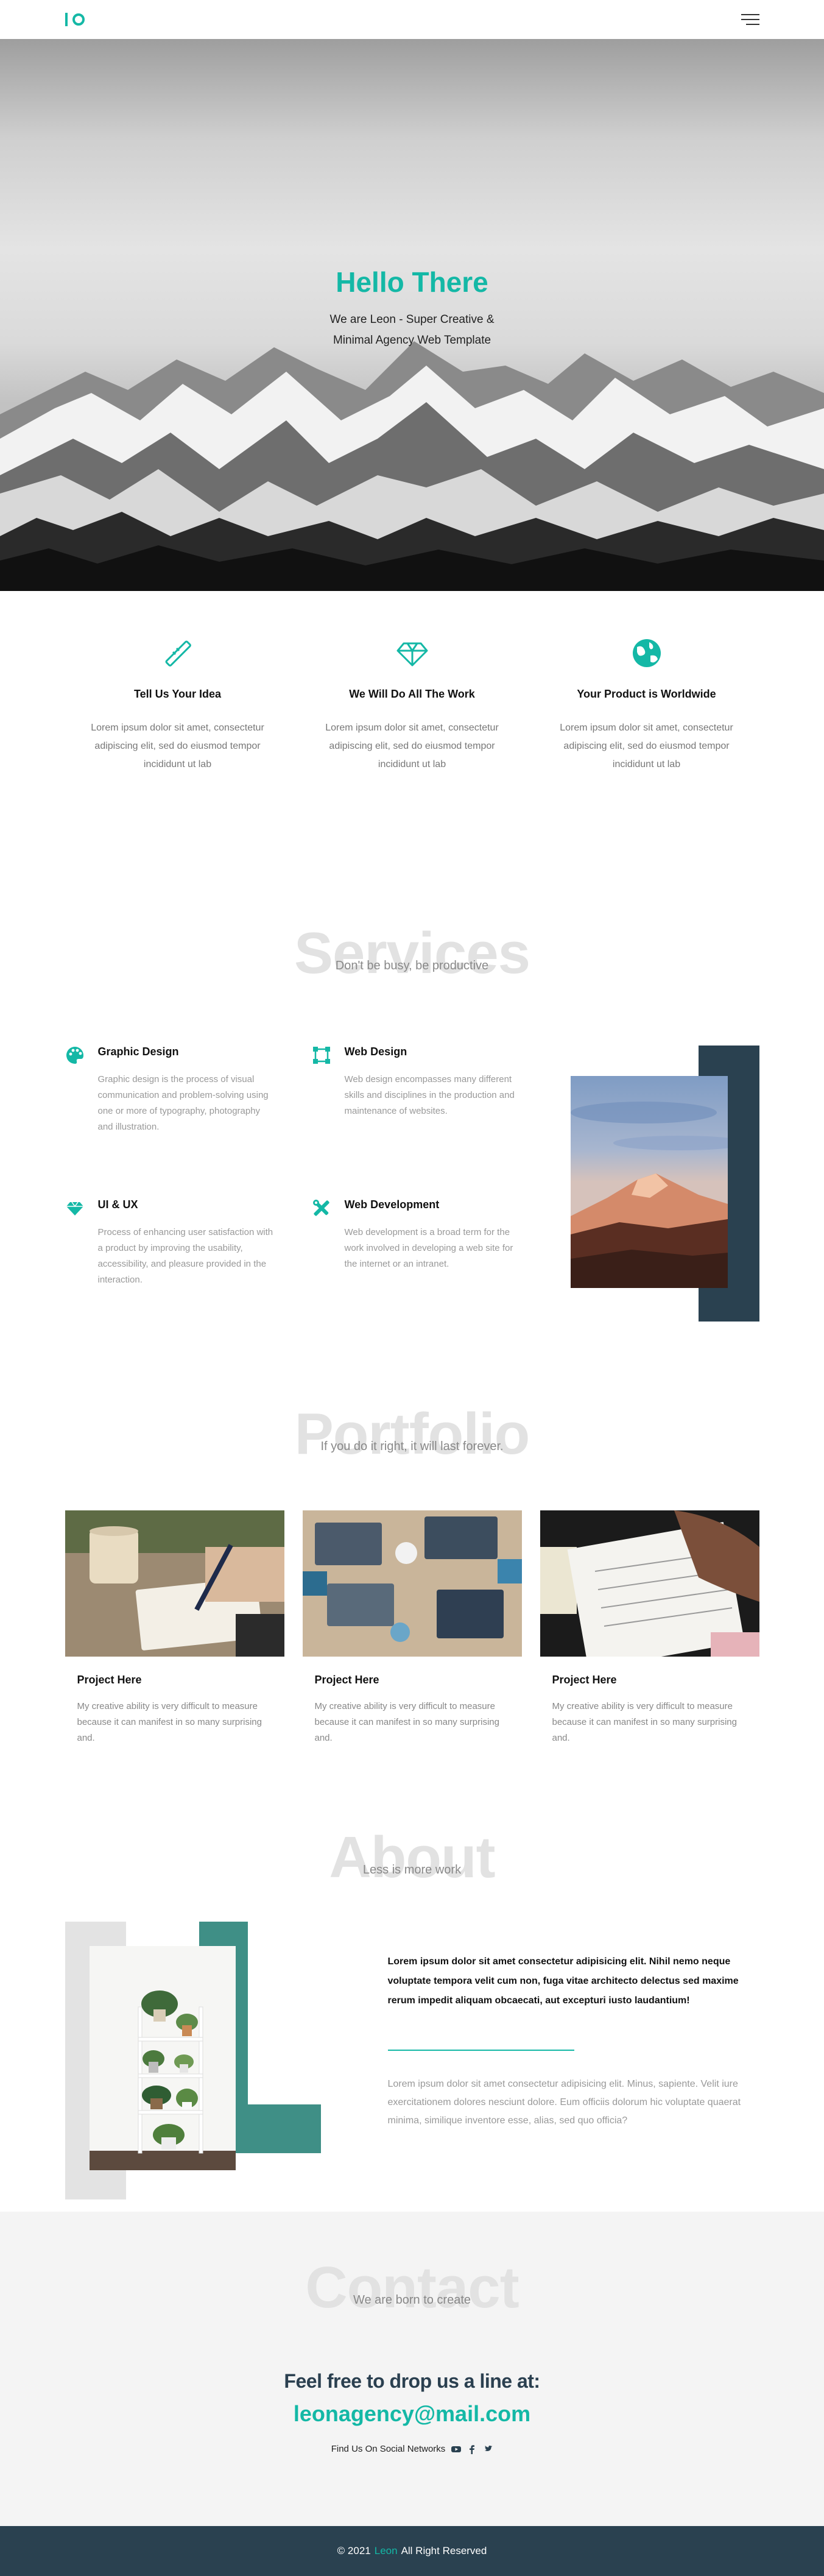  Describe the element at coordinates (74, 1208) in the screenshot. I see `gem-icon` at that location.